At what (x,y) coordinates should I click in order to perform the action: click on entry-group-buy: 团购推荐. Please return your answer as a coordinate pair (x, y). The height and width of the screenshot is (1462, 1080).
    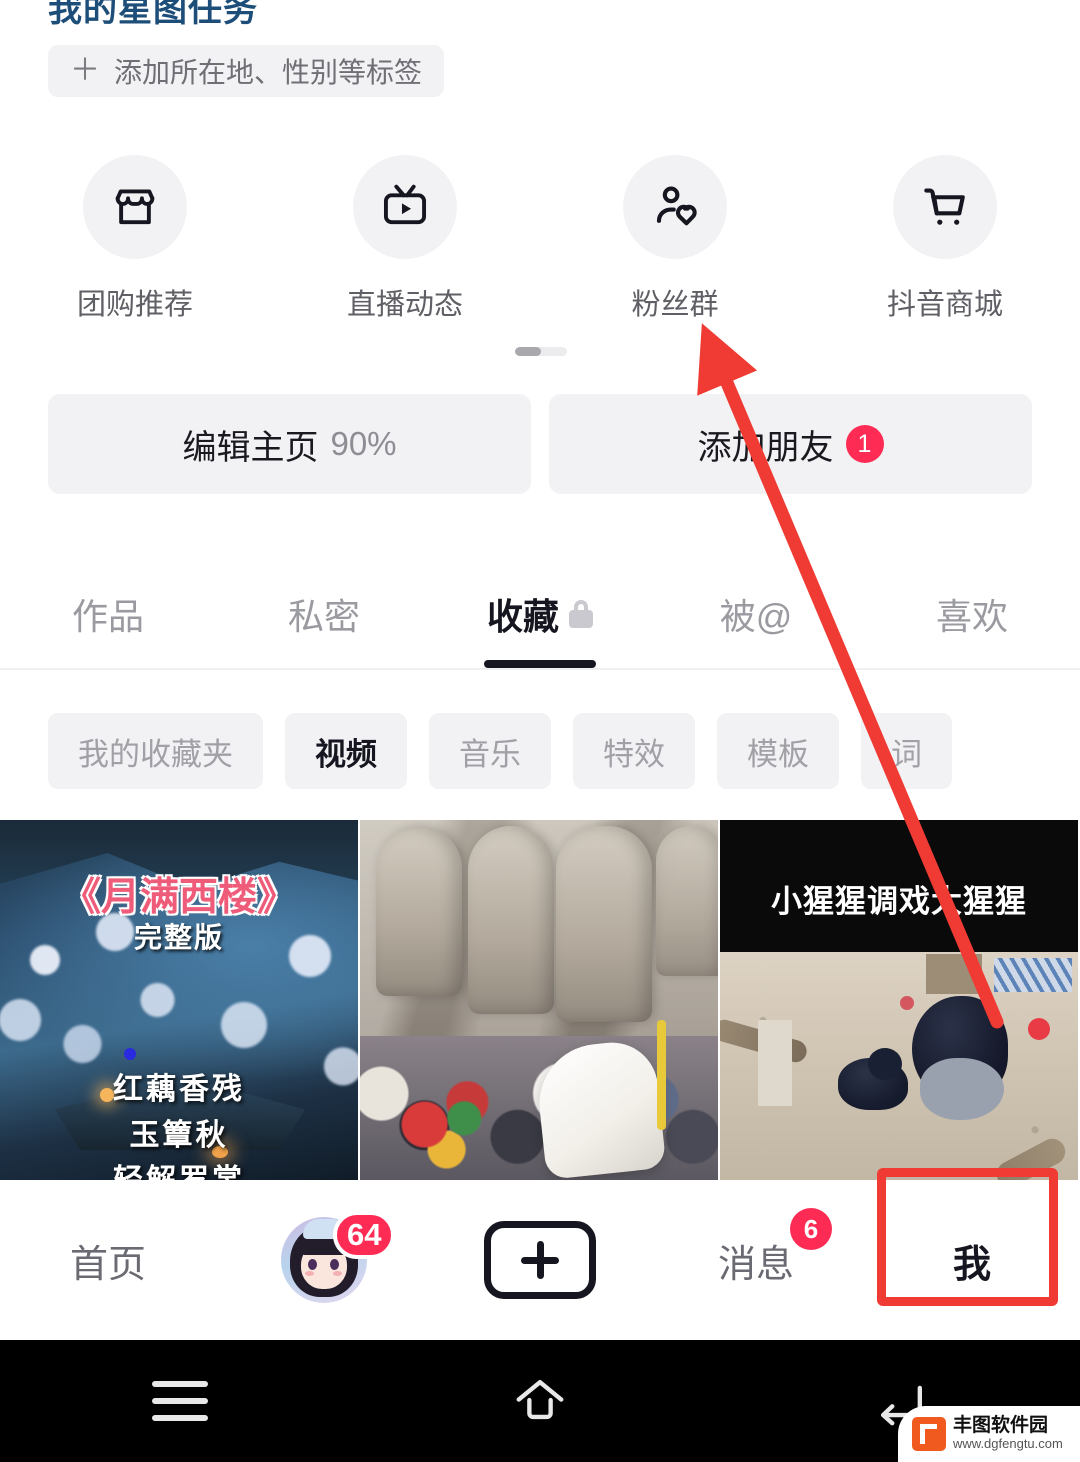
    Looking at the image, I should click on (135, 239).